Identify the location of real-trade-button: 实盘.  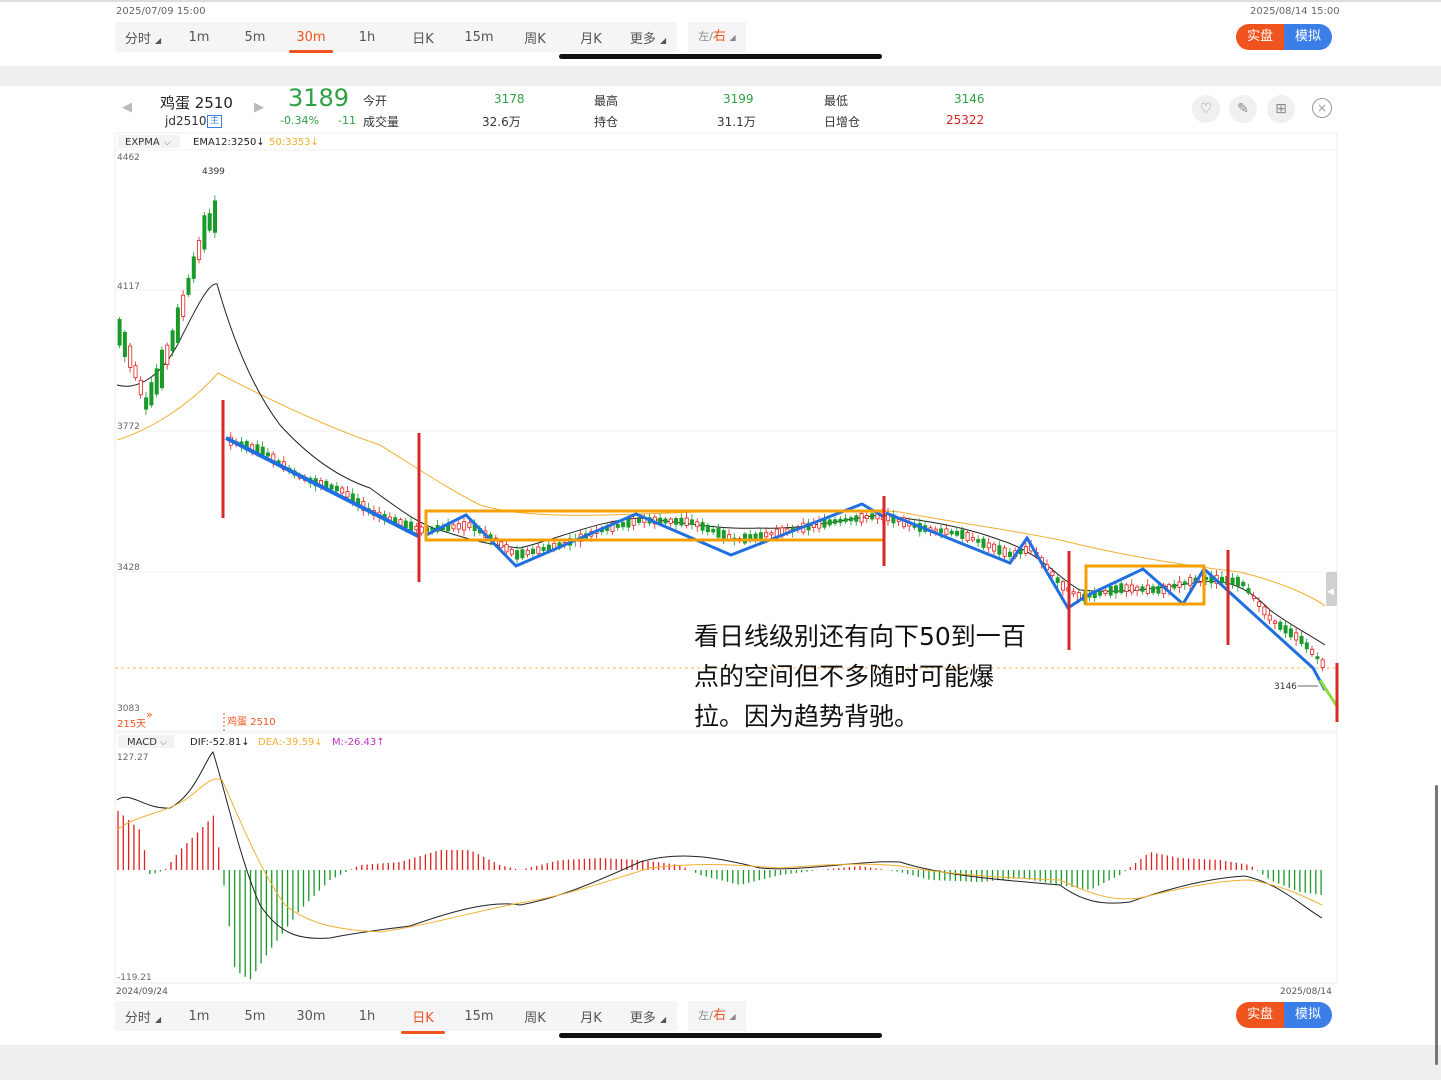
(1260, 1015).